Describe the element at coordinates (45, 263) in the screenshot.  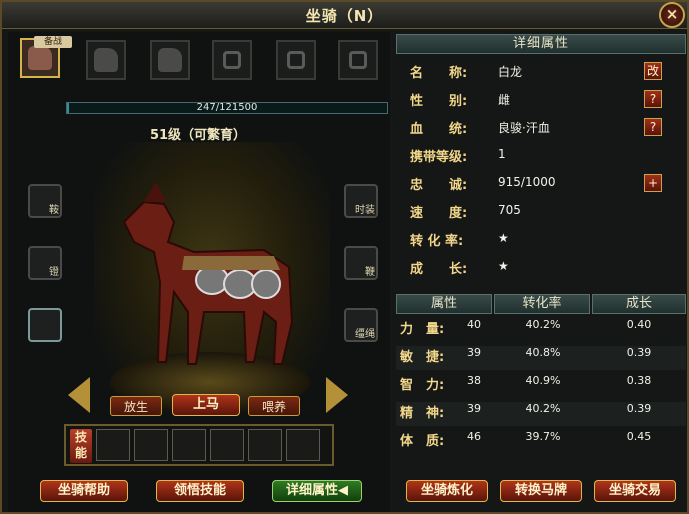
I see `equip-stirrup: 镫` at that location.